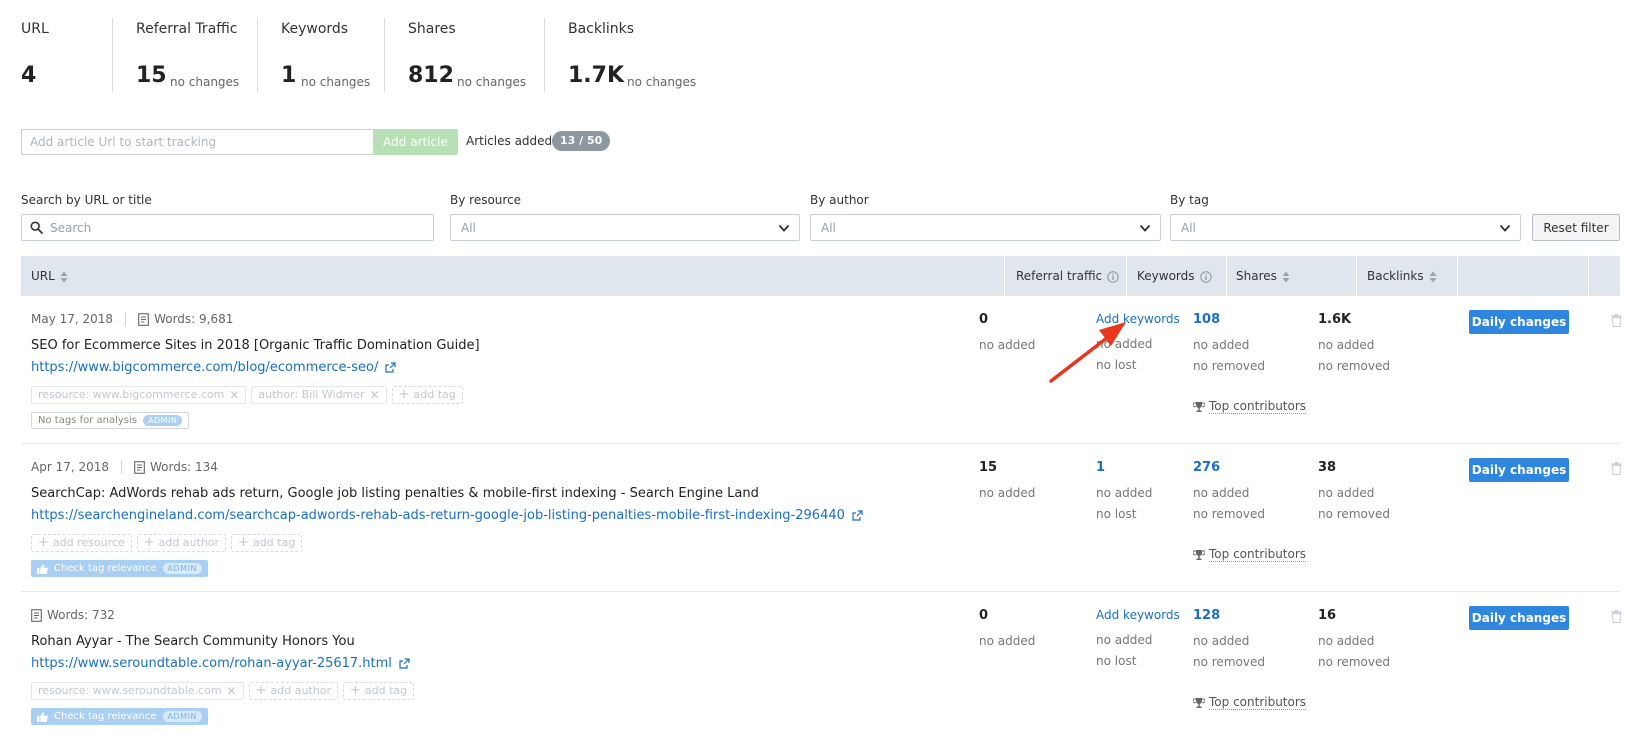 The height and width of the screenshot is (730, 1627). Describe the element at coordinates (227, 227) in the screenshot. I see `search-input: Search` at that location.